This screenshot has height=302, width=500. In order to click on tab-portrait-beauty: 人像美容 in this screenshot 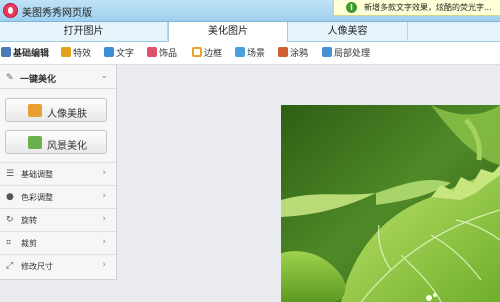, I will do `click(348, 32)`.